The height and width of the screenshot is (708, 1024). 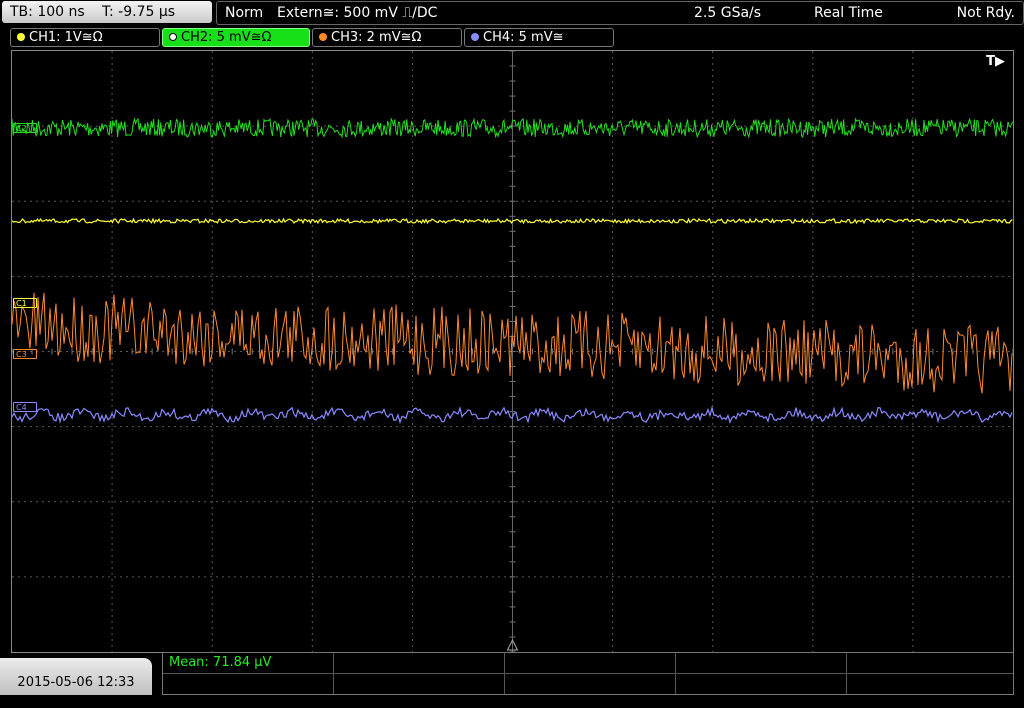 I want to click on date-time-display: 2015-05-06 12:33, so click(x=76, y=676).